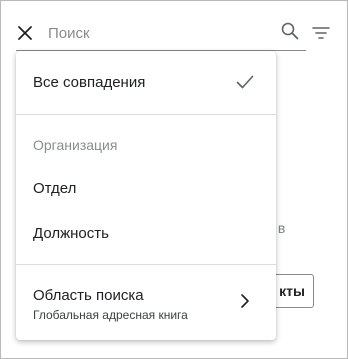 This screenshot has width=348, height=359. I want to click on search-bar, so click(161, 33).